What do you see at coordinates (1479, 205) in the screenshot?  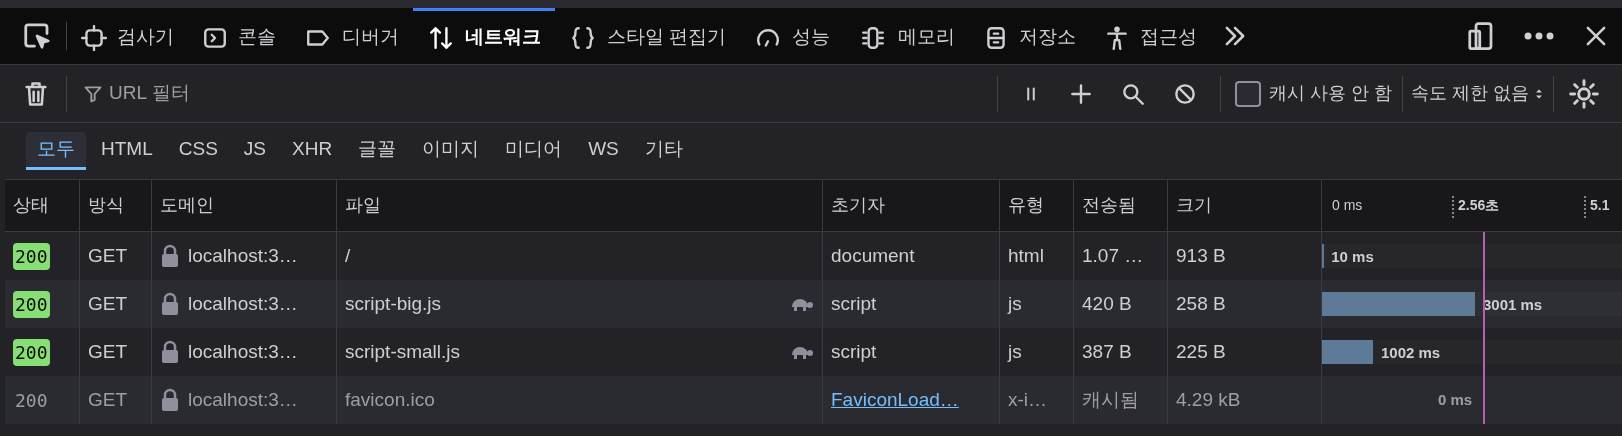 I see `timeline-tick-label: 2.56초` at bounding box center [1479, 205].